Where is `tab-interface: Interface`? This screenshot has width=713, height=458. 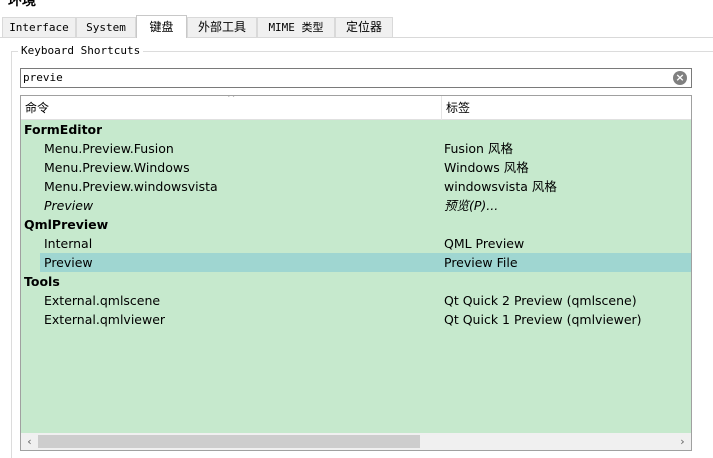
tab-interface: Interface is located at coordinates (39, 27).